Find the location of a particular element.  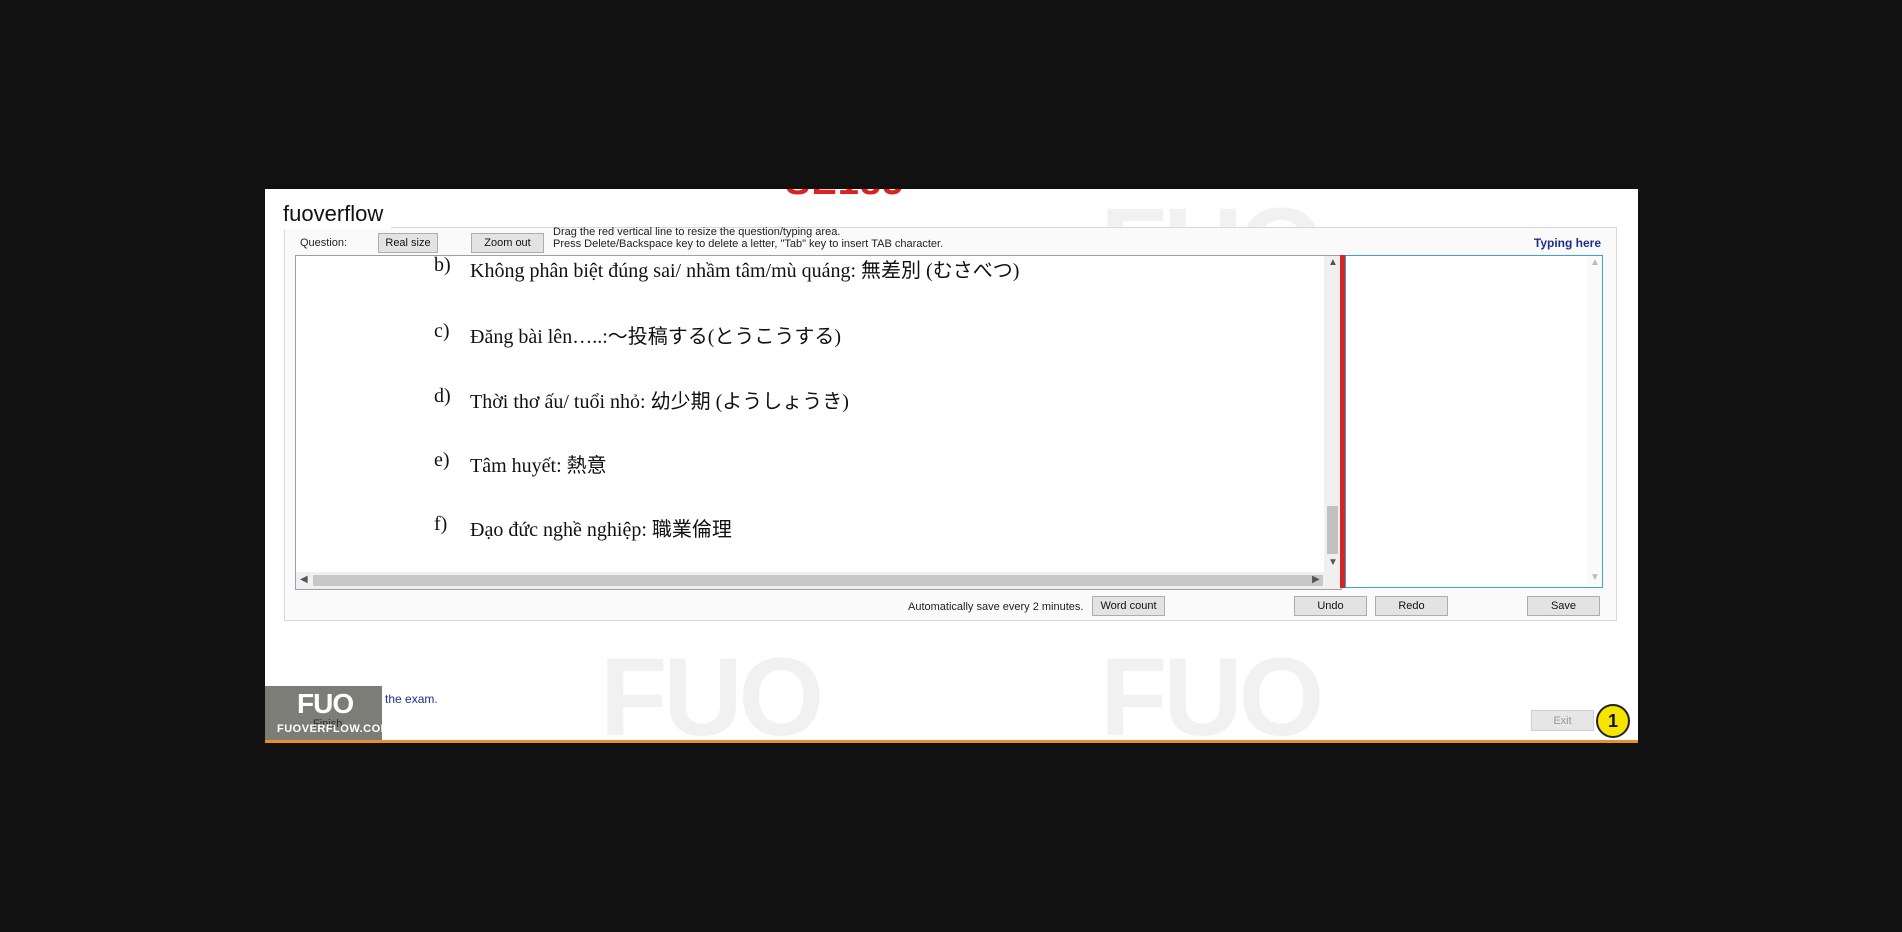

scroll-left-icon: ◀ is located at coordinates (304, 579).